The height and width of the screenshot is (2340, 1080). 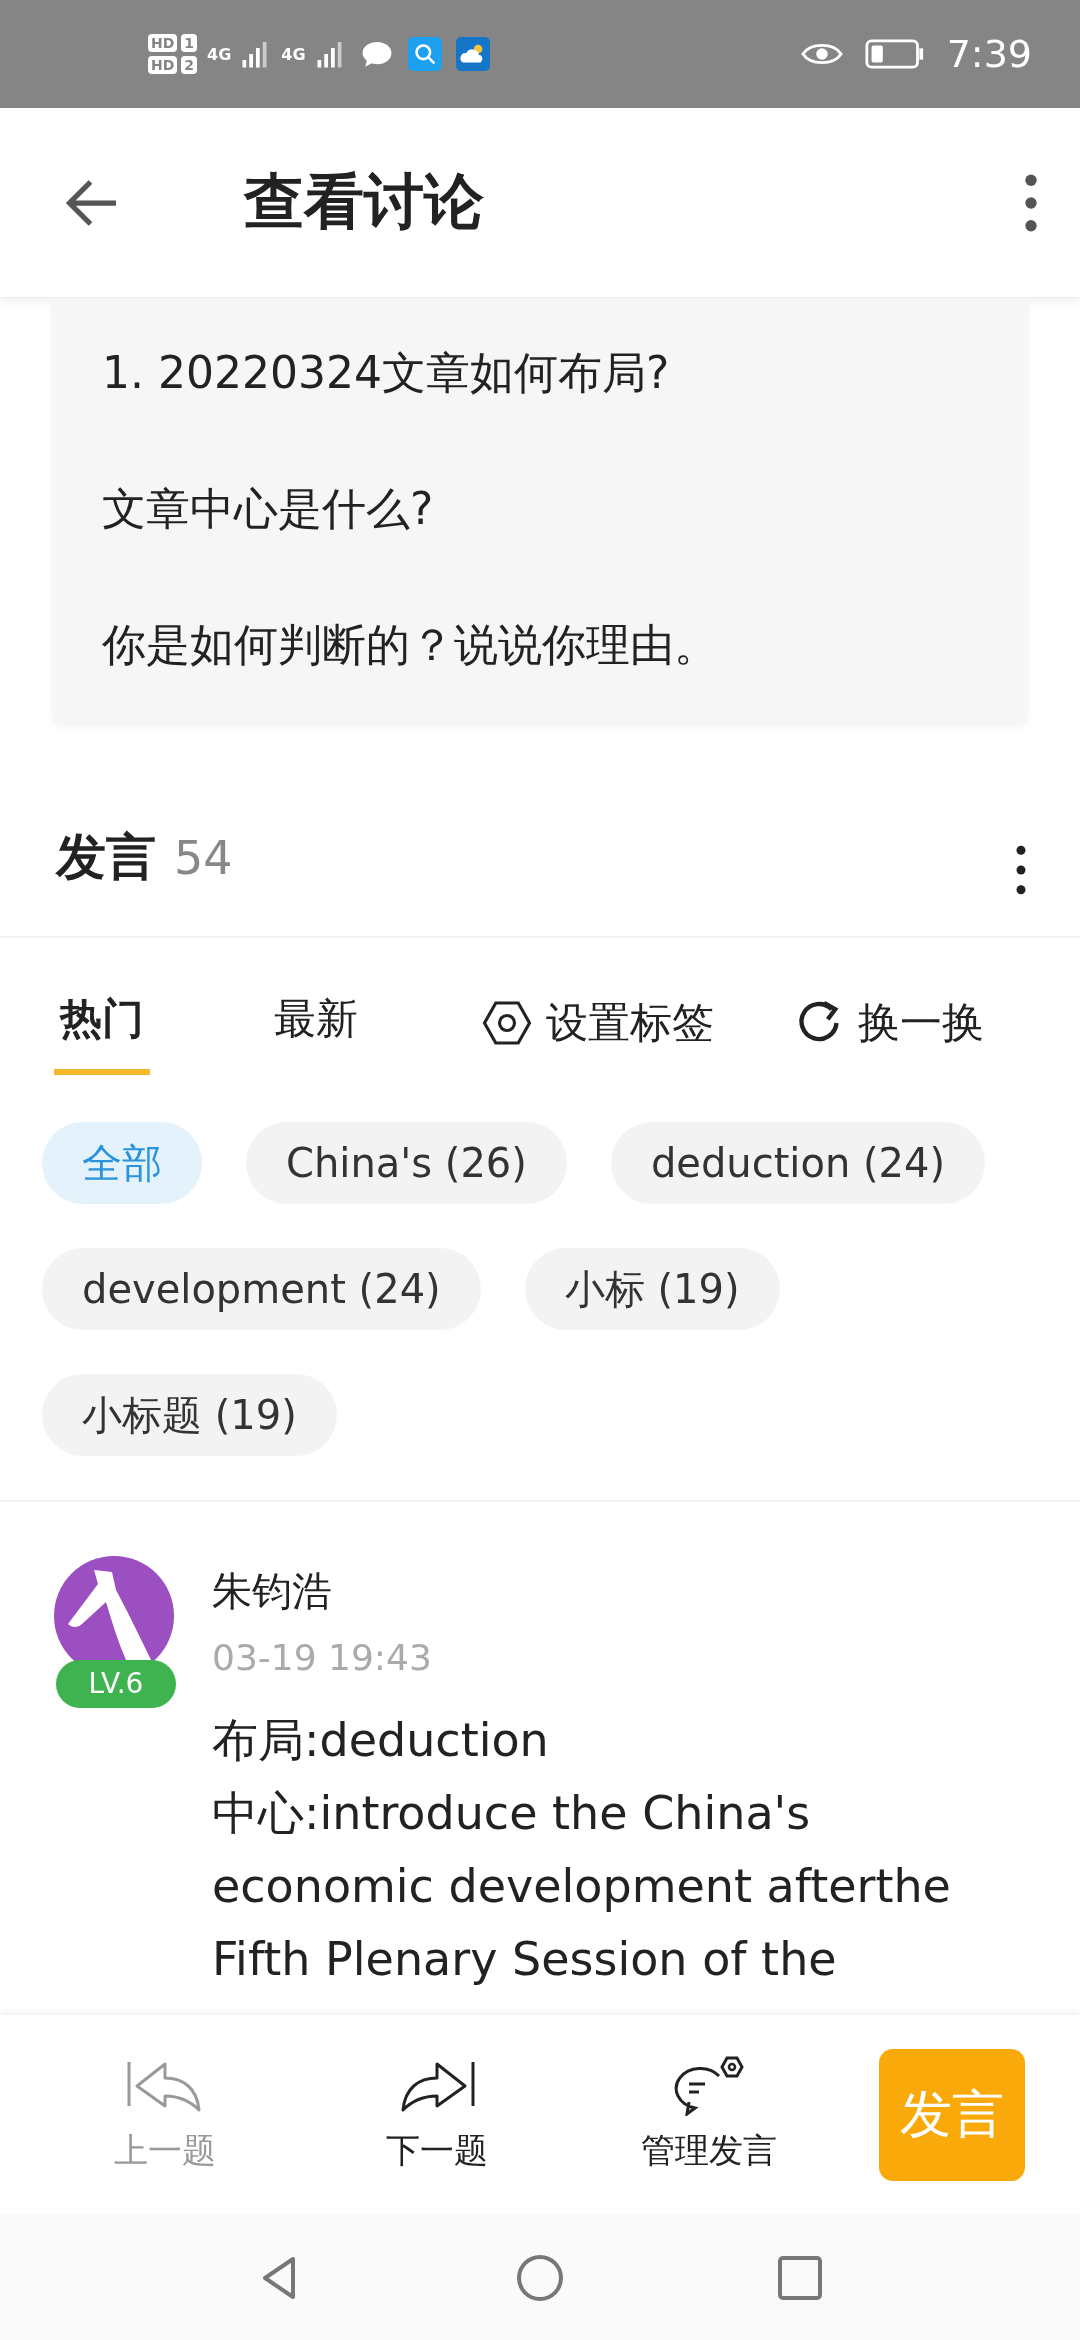 I want to click on tag-chip: 小标 (19), so click(x=652, y=1289).